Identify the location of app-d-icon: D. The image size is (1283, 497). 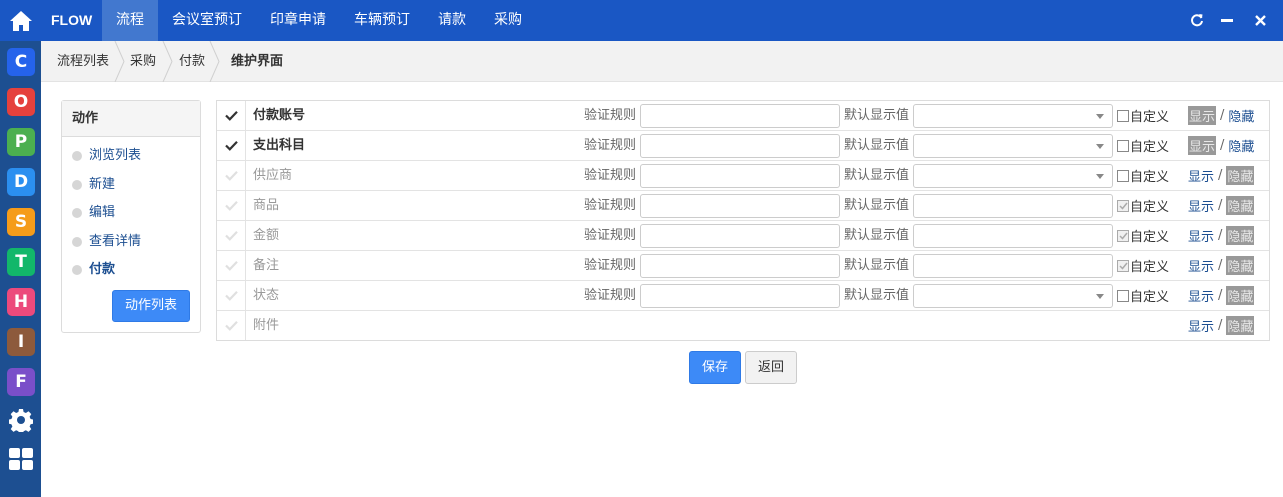
(21, 182).